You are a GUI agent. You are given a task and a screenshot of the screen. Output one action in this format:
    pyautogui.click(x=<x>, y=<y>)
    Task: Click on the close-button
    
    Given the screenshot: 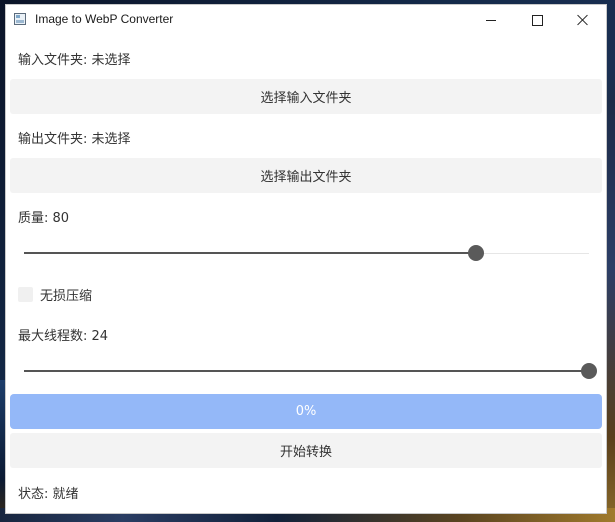 What is the action you would take?
    pyautogui.click(x=583, y=20)
    